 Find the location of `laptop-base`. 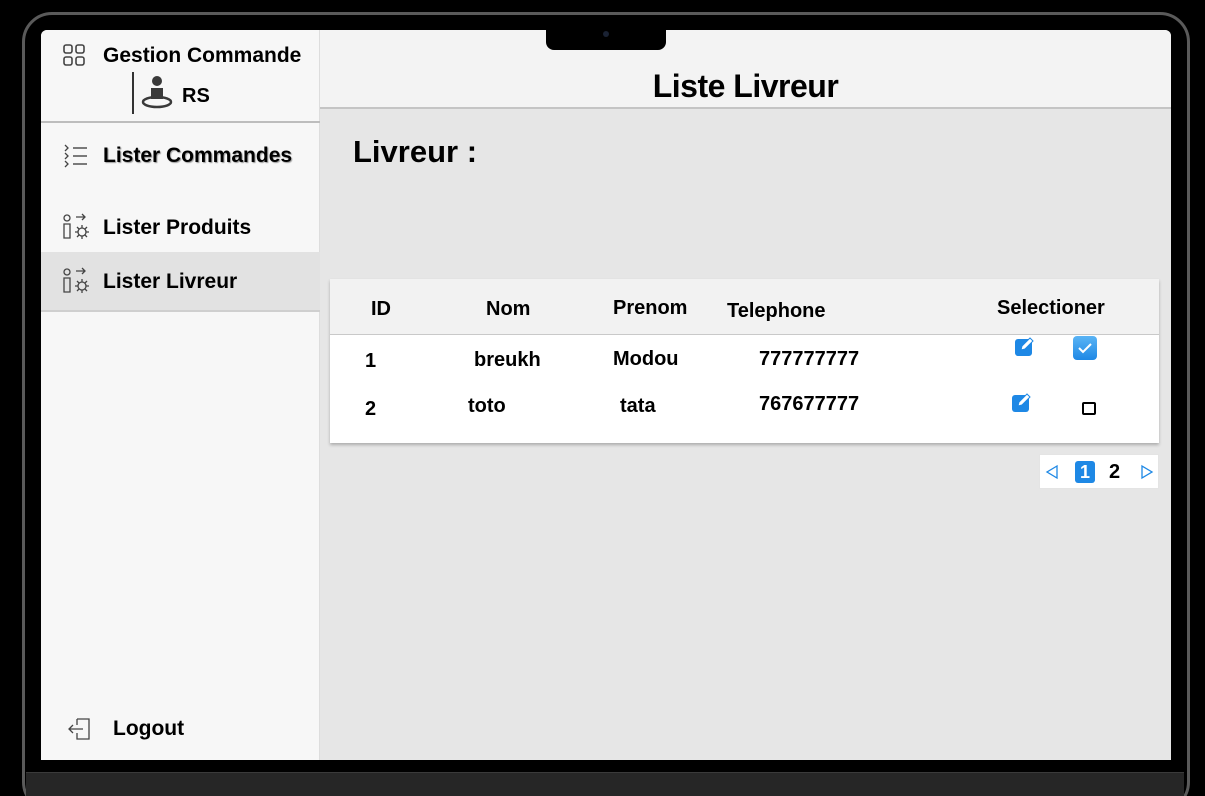

laptop-base is located at coordinates (605, 784).